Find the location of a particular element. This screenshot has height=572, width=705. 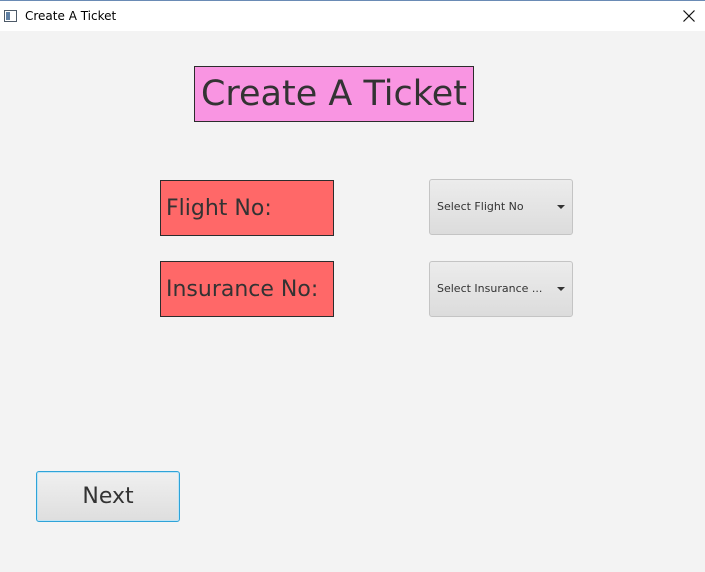

close-icon is located at coordinates (689, 16).